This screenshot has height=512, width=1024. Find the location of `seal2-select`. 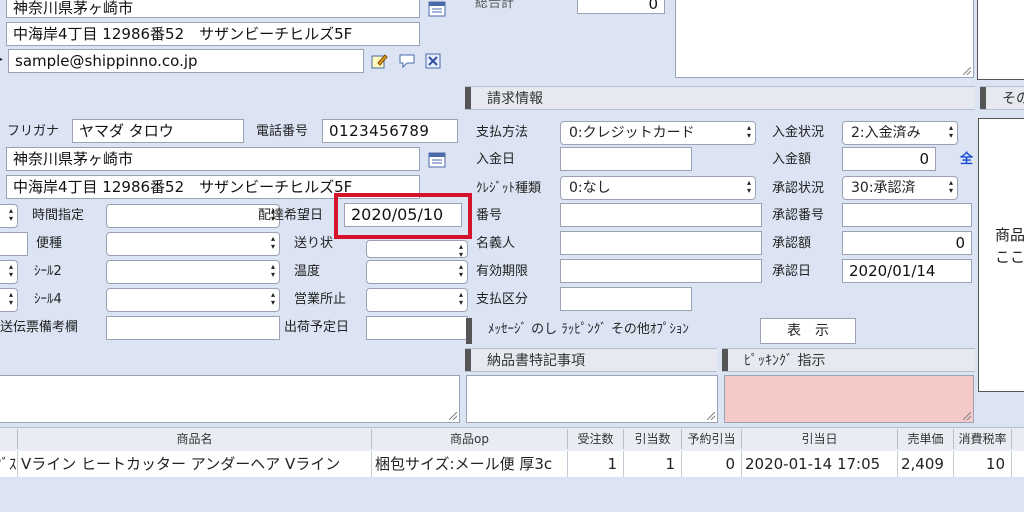

seal2-select is located at coordinates (193, 272).